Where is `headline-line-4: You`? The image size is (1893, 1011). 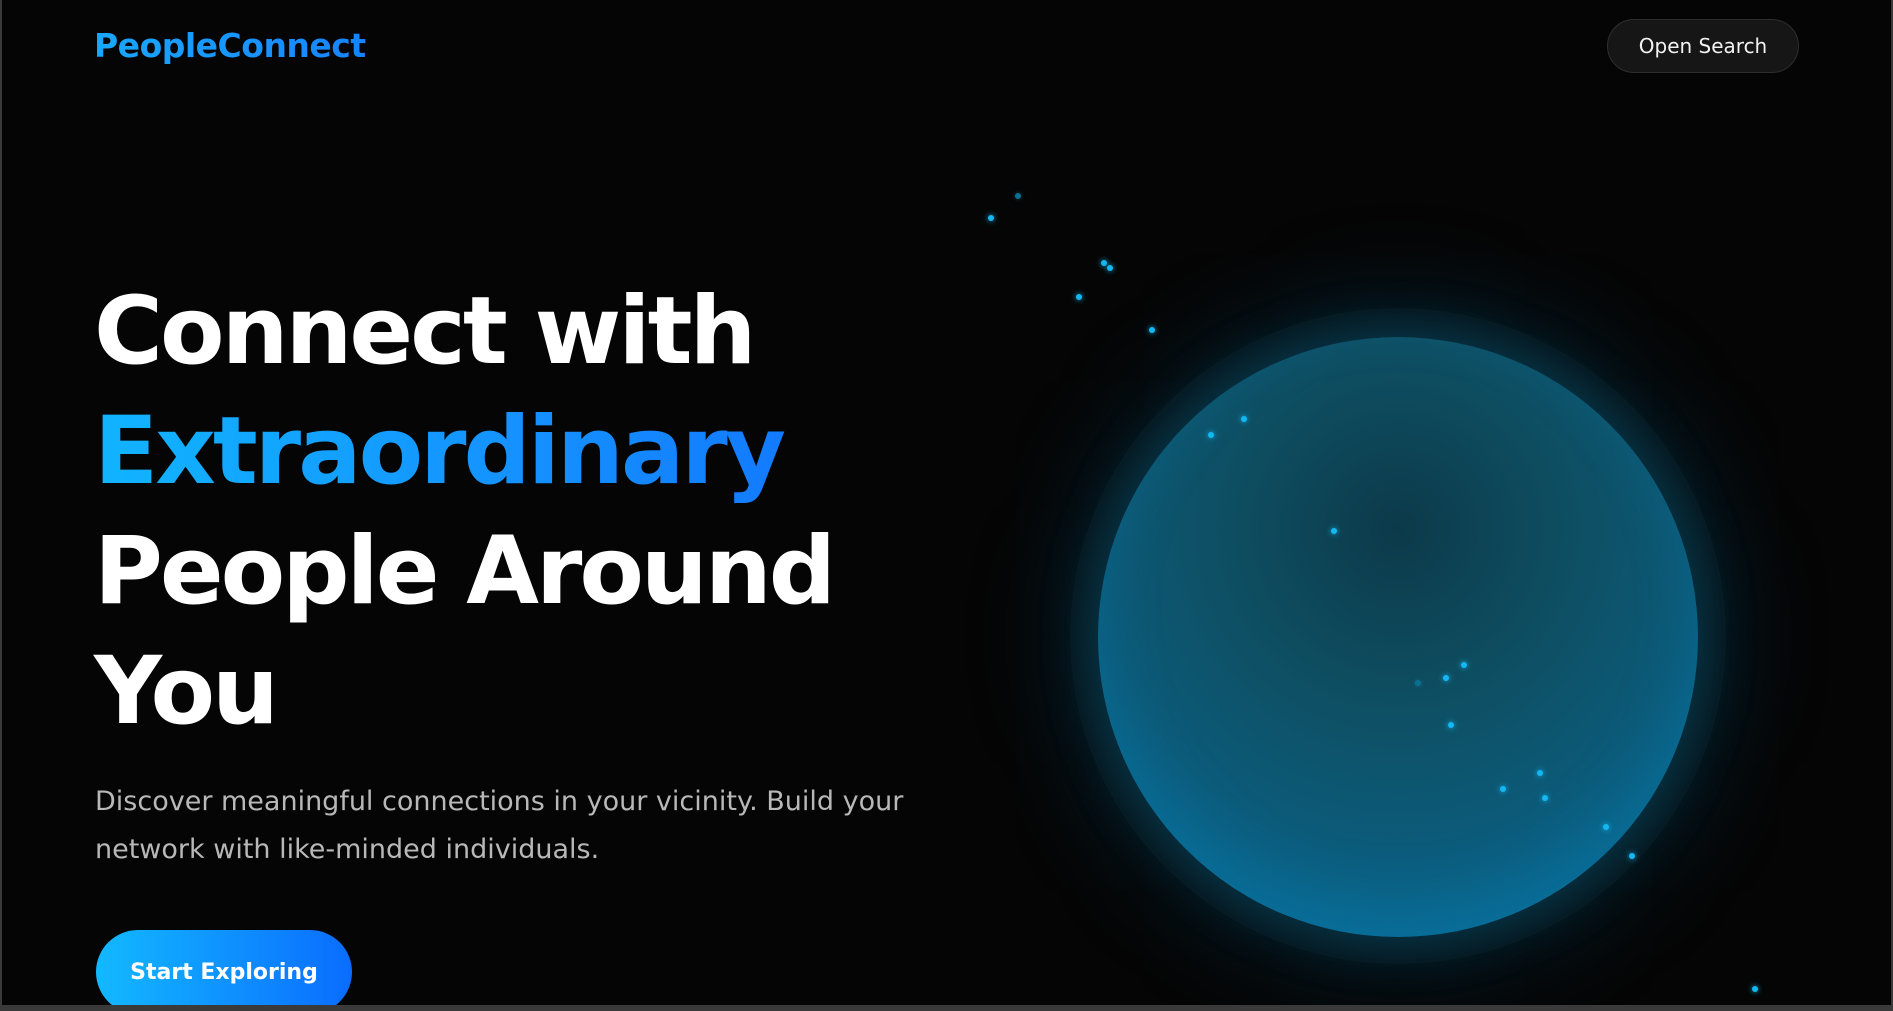
headline-line-4: You is located at coordinates (186, 691).